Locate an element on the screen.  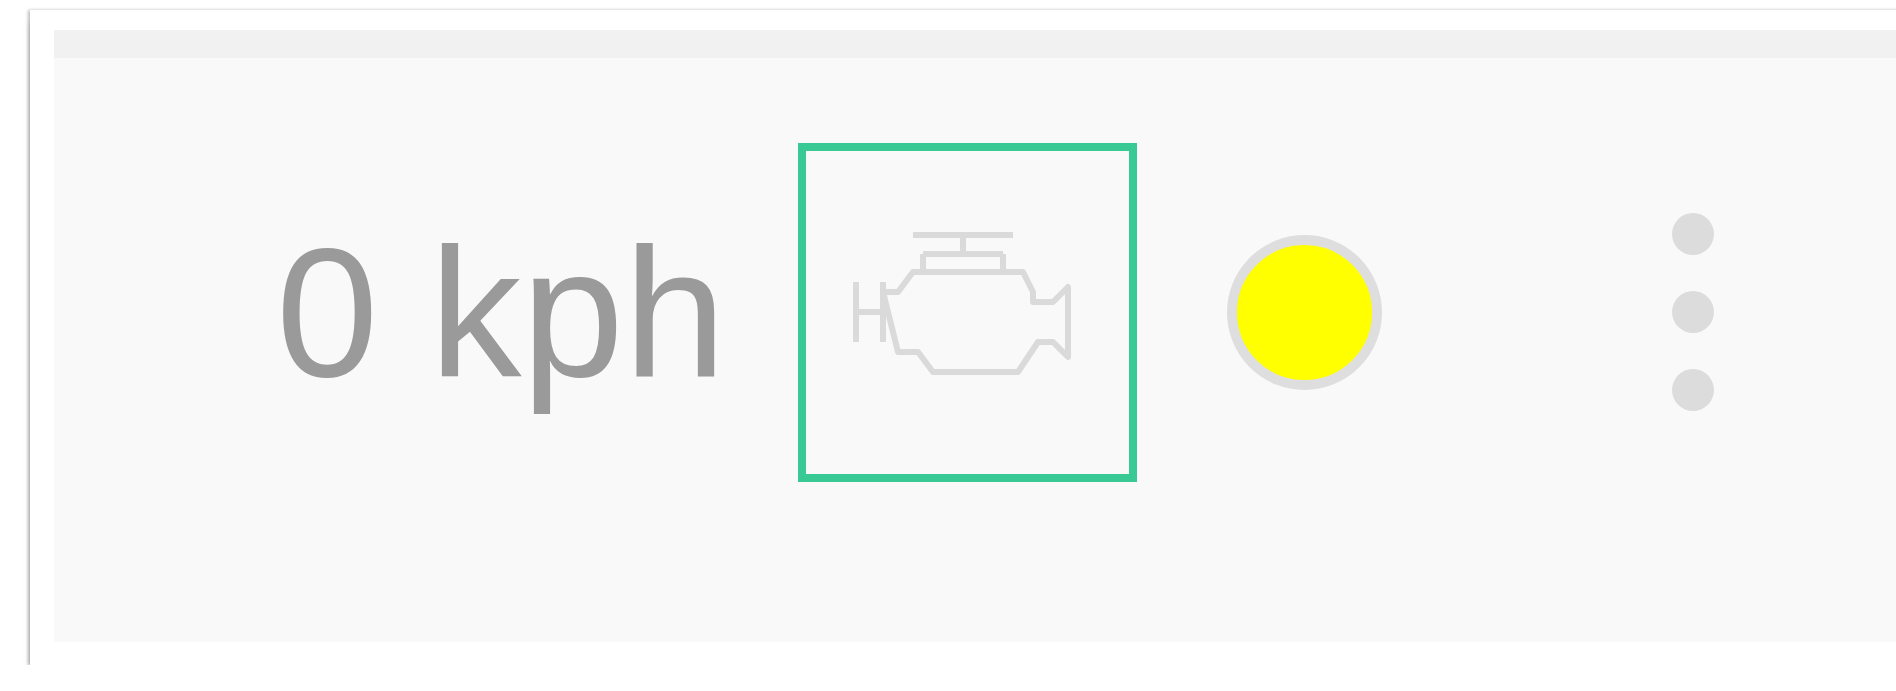
speed-reading: 0 kph is located at coordinates (501, 312).